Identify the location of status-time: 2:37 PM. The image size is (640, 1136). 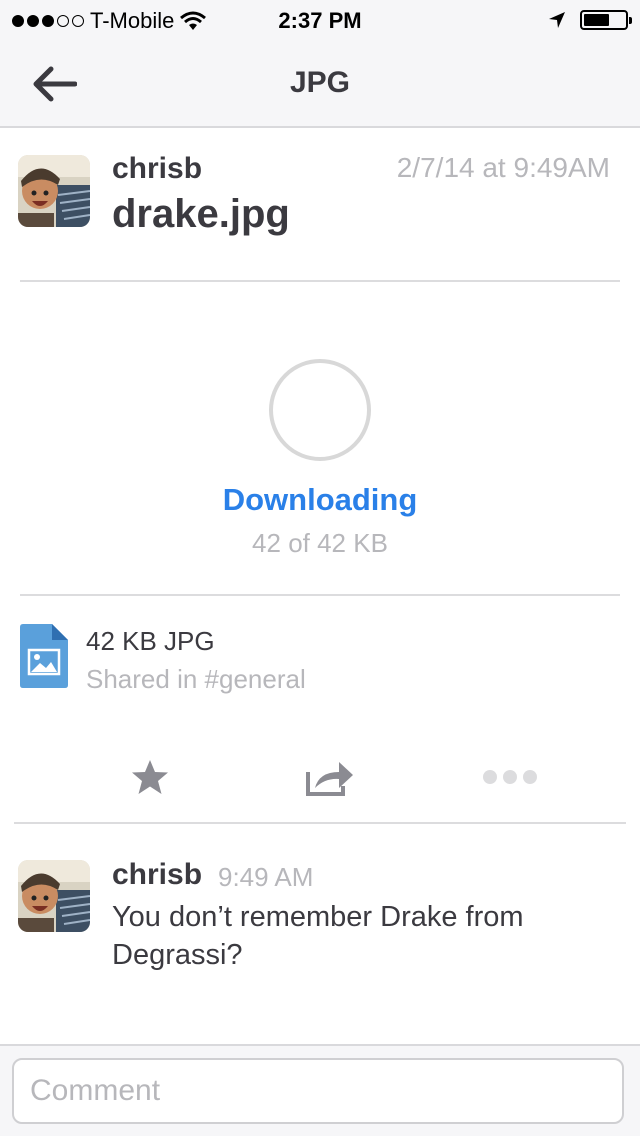
(320, 20).